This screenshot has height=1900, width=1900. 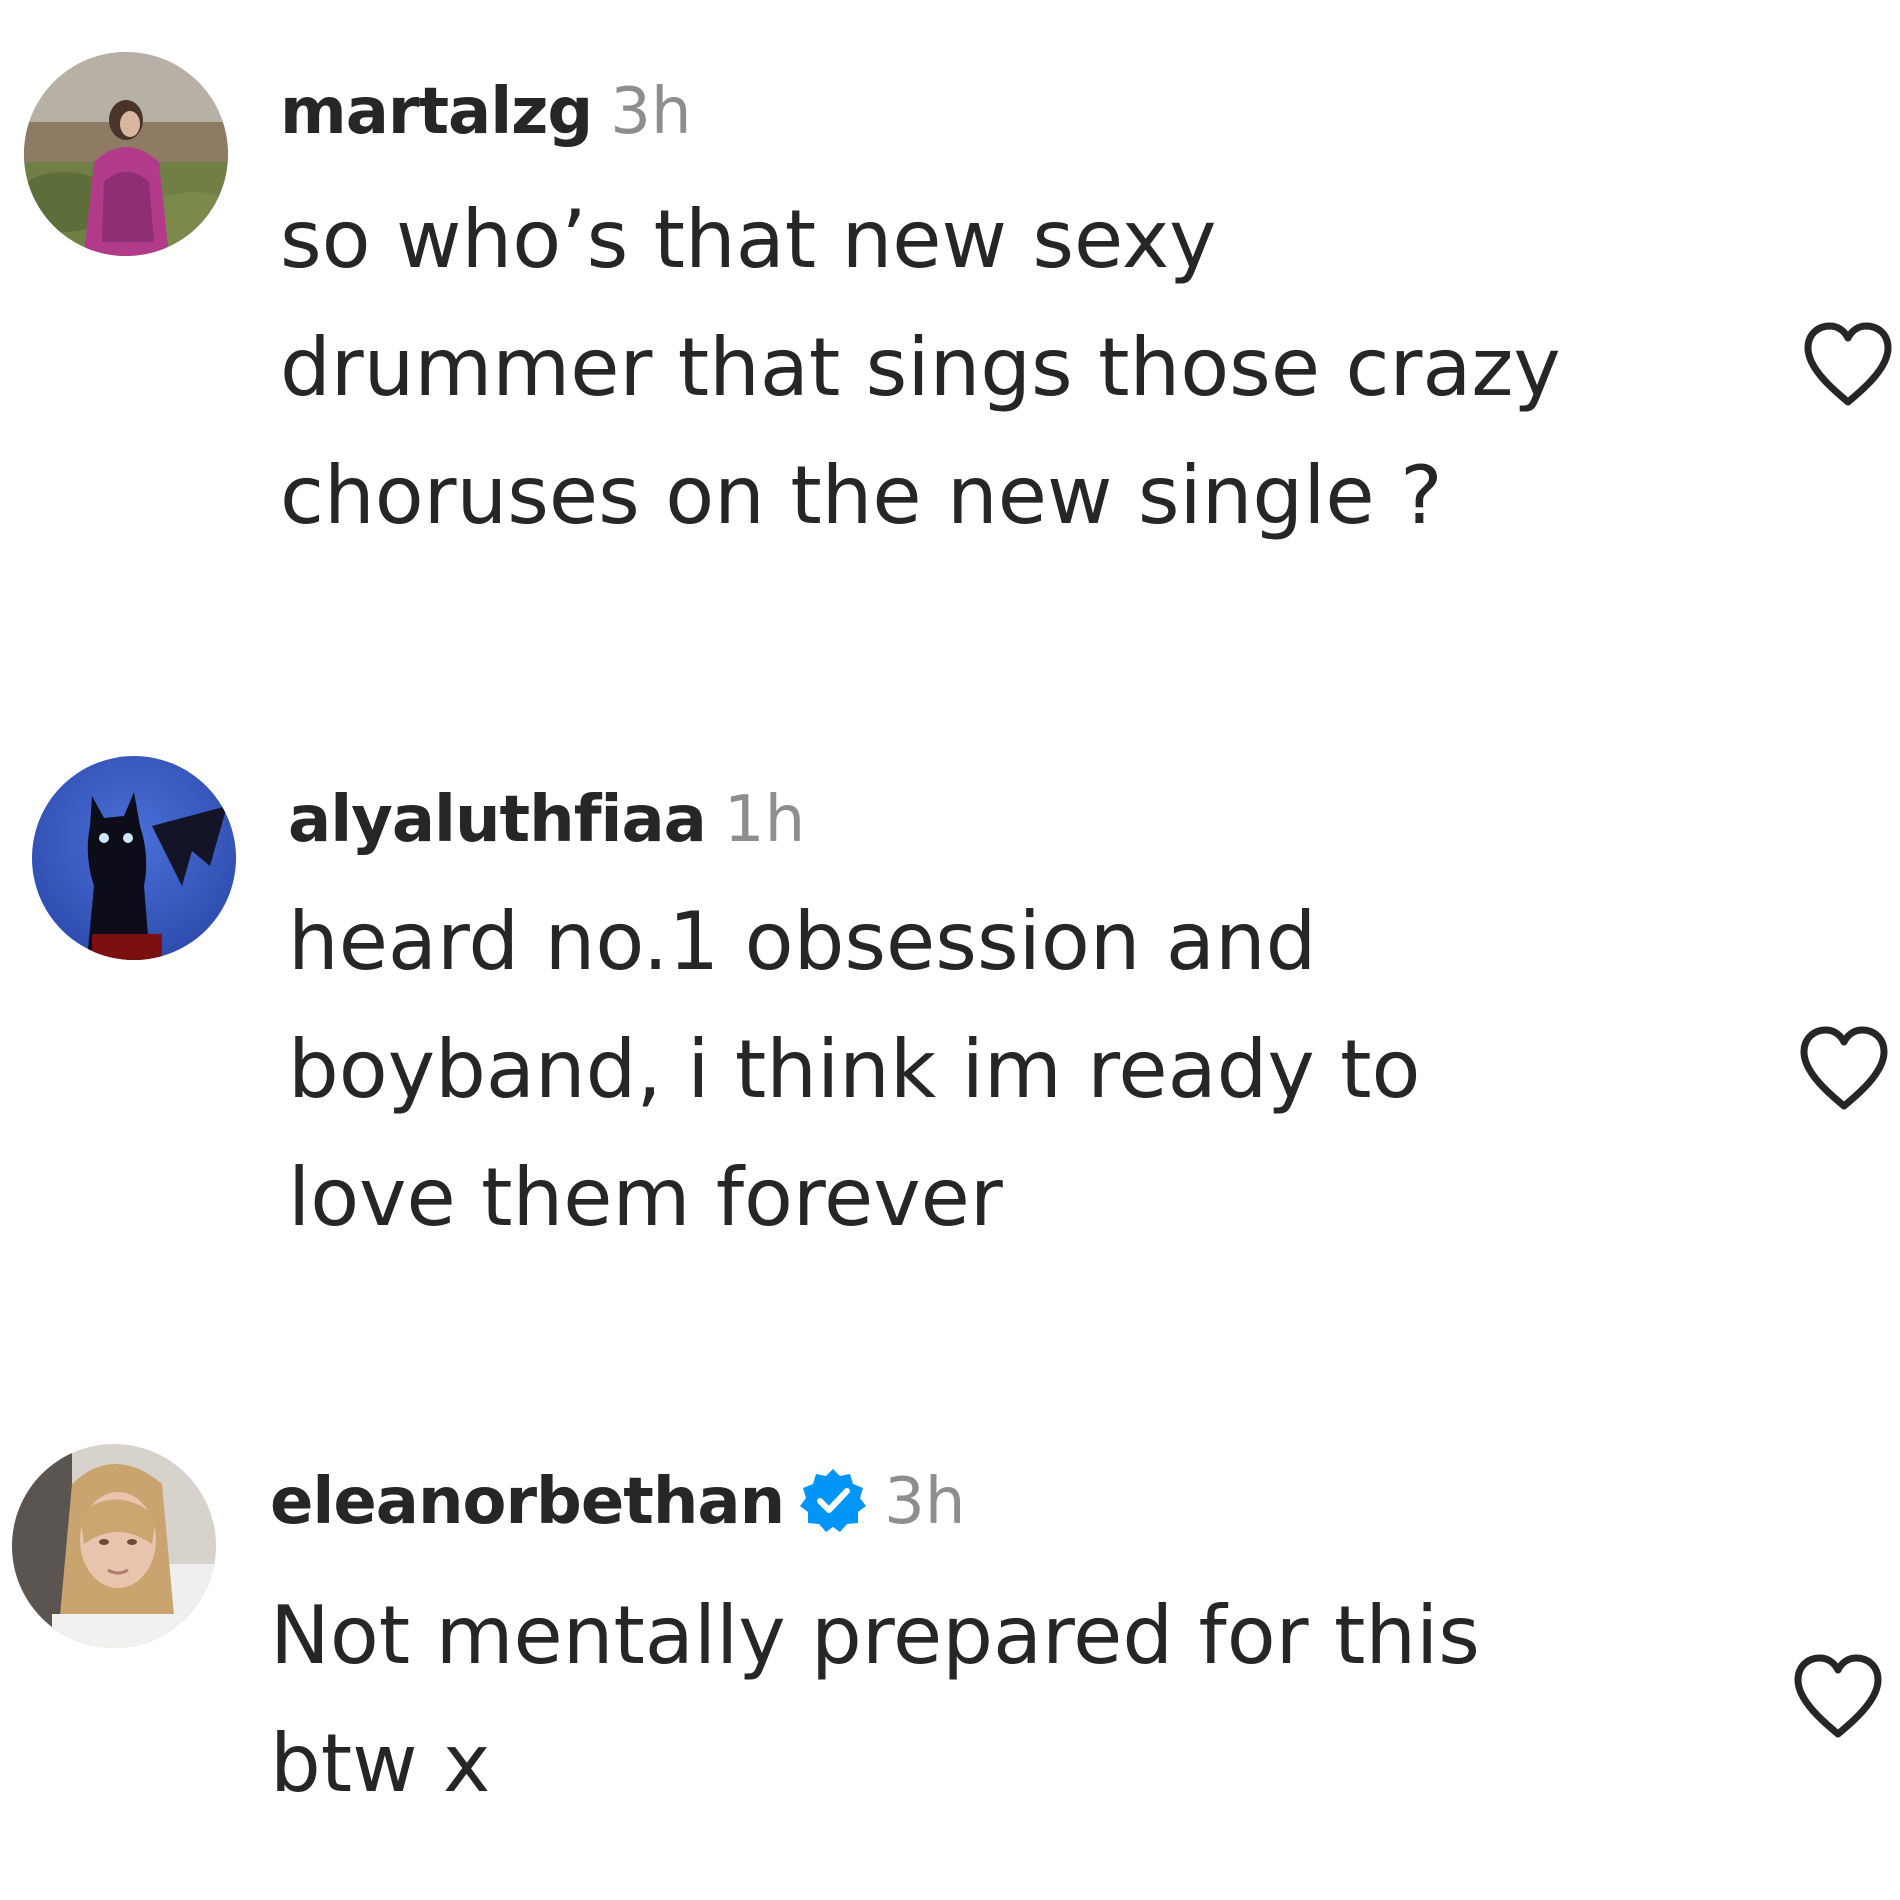 I want to click on verified-badge-icon, so click(x=833, y=1501).